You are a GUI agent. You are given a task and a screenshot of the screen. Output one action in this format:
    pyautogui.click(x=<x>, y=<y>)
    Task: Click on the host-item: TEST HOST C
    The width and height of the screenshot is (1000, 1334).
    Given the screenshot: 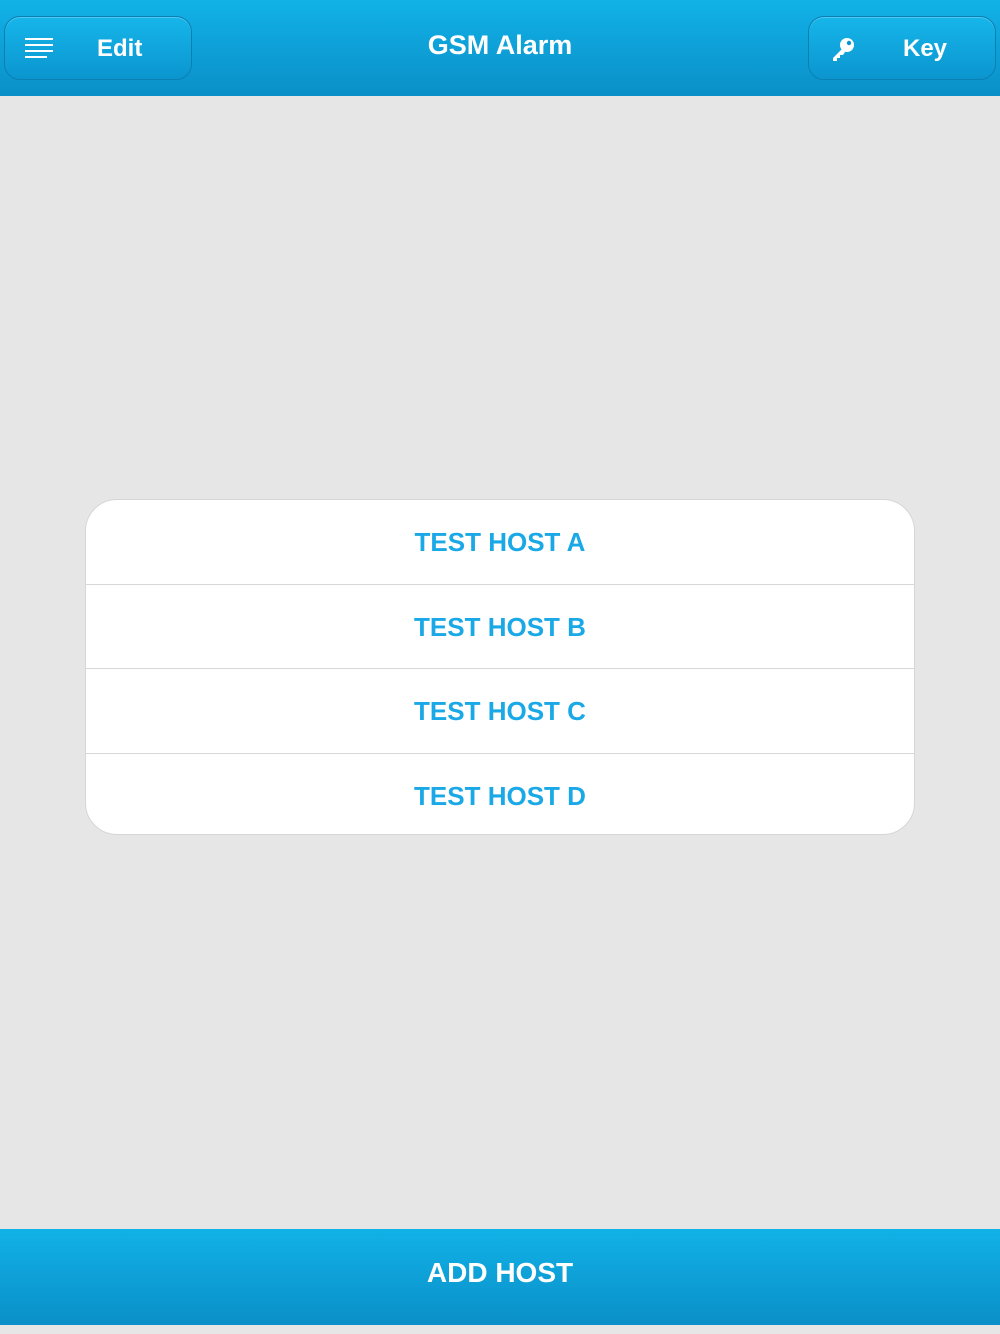 What is the action you would take?
    pyautogui.click(x=500, y=711)
    